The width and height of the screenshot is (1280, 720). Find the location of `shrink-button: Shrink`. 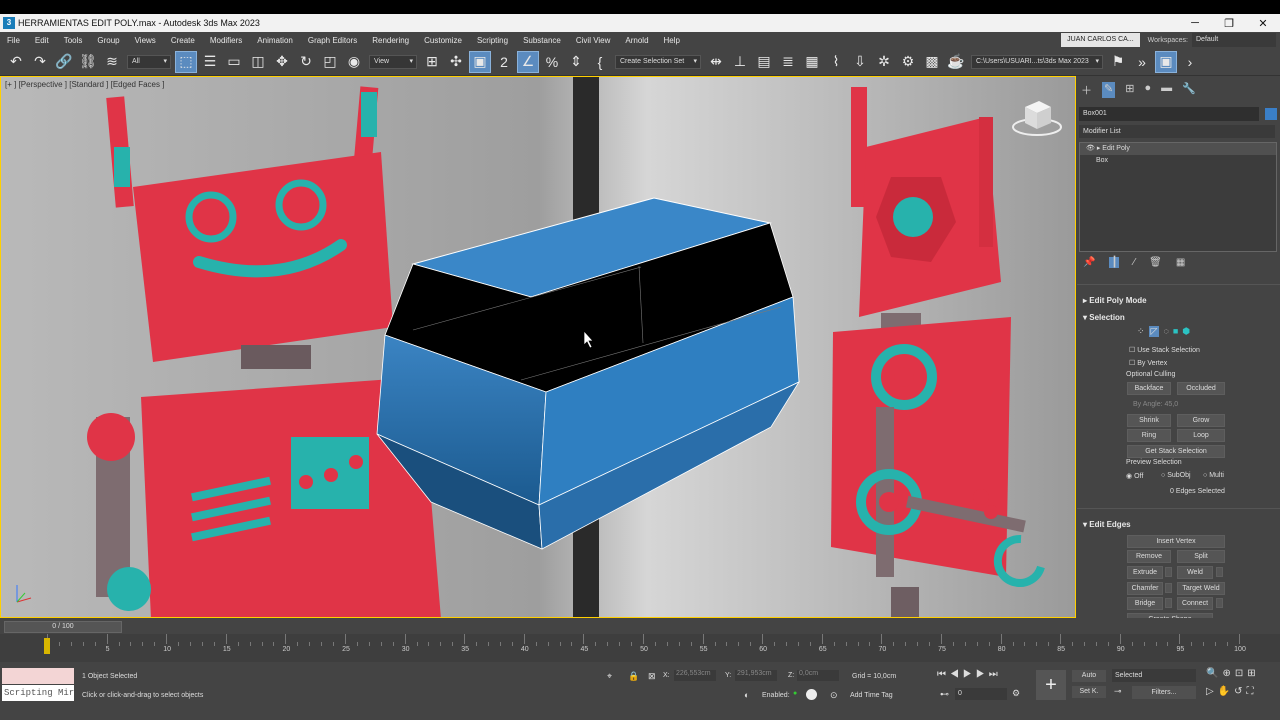

shrink-button: Shrink is located at coordinates (1149, 420).